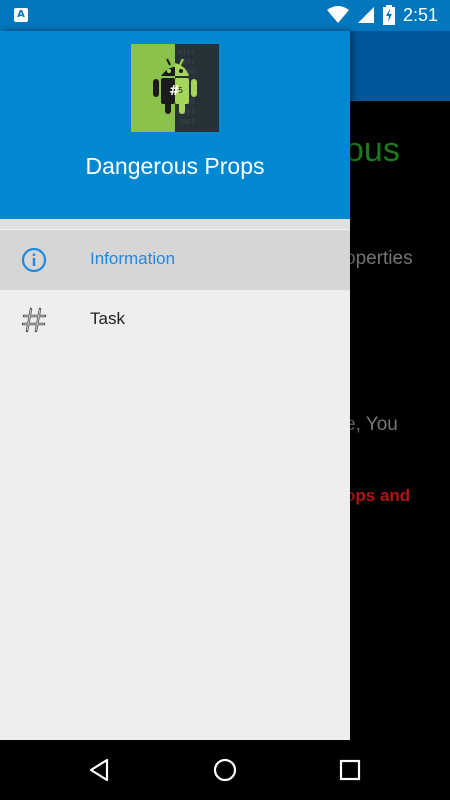 The image size is (450, 800). What do you see at coordinates (180, 90) in the screenshot?
I see `svg-text: 5` at bounding box center [180, 90].